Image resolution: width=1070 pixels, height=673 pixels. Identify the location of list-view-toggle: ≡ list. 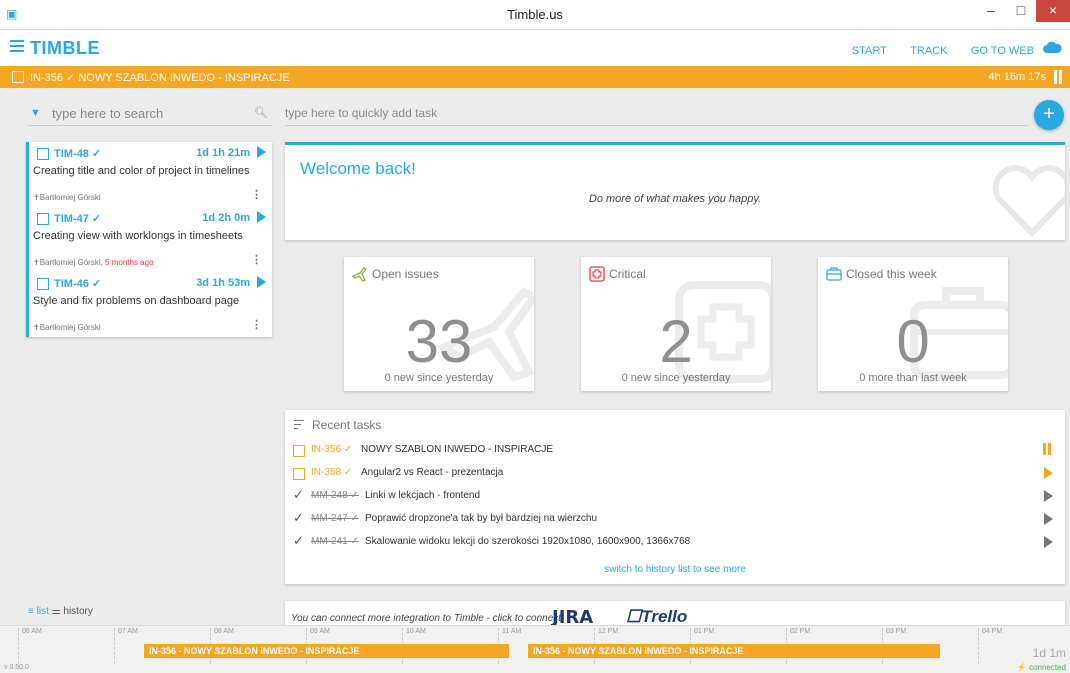
(38, 611).